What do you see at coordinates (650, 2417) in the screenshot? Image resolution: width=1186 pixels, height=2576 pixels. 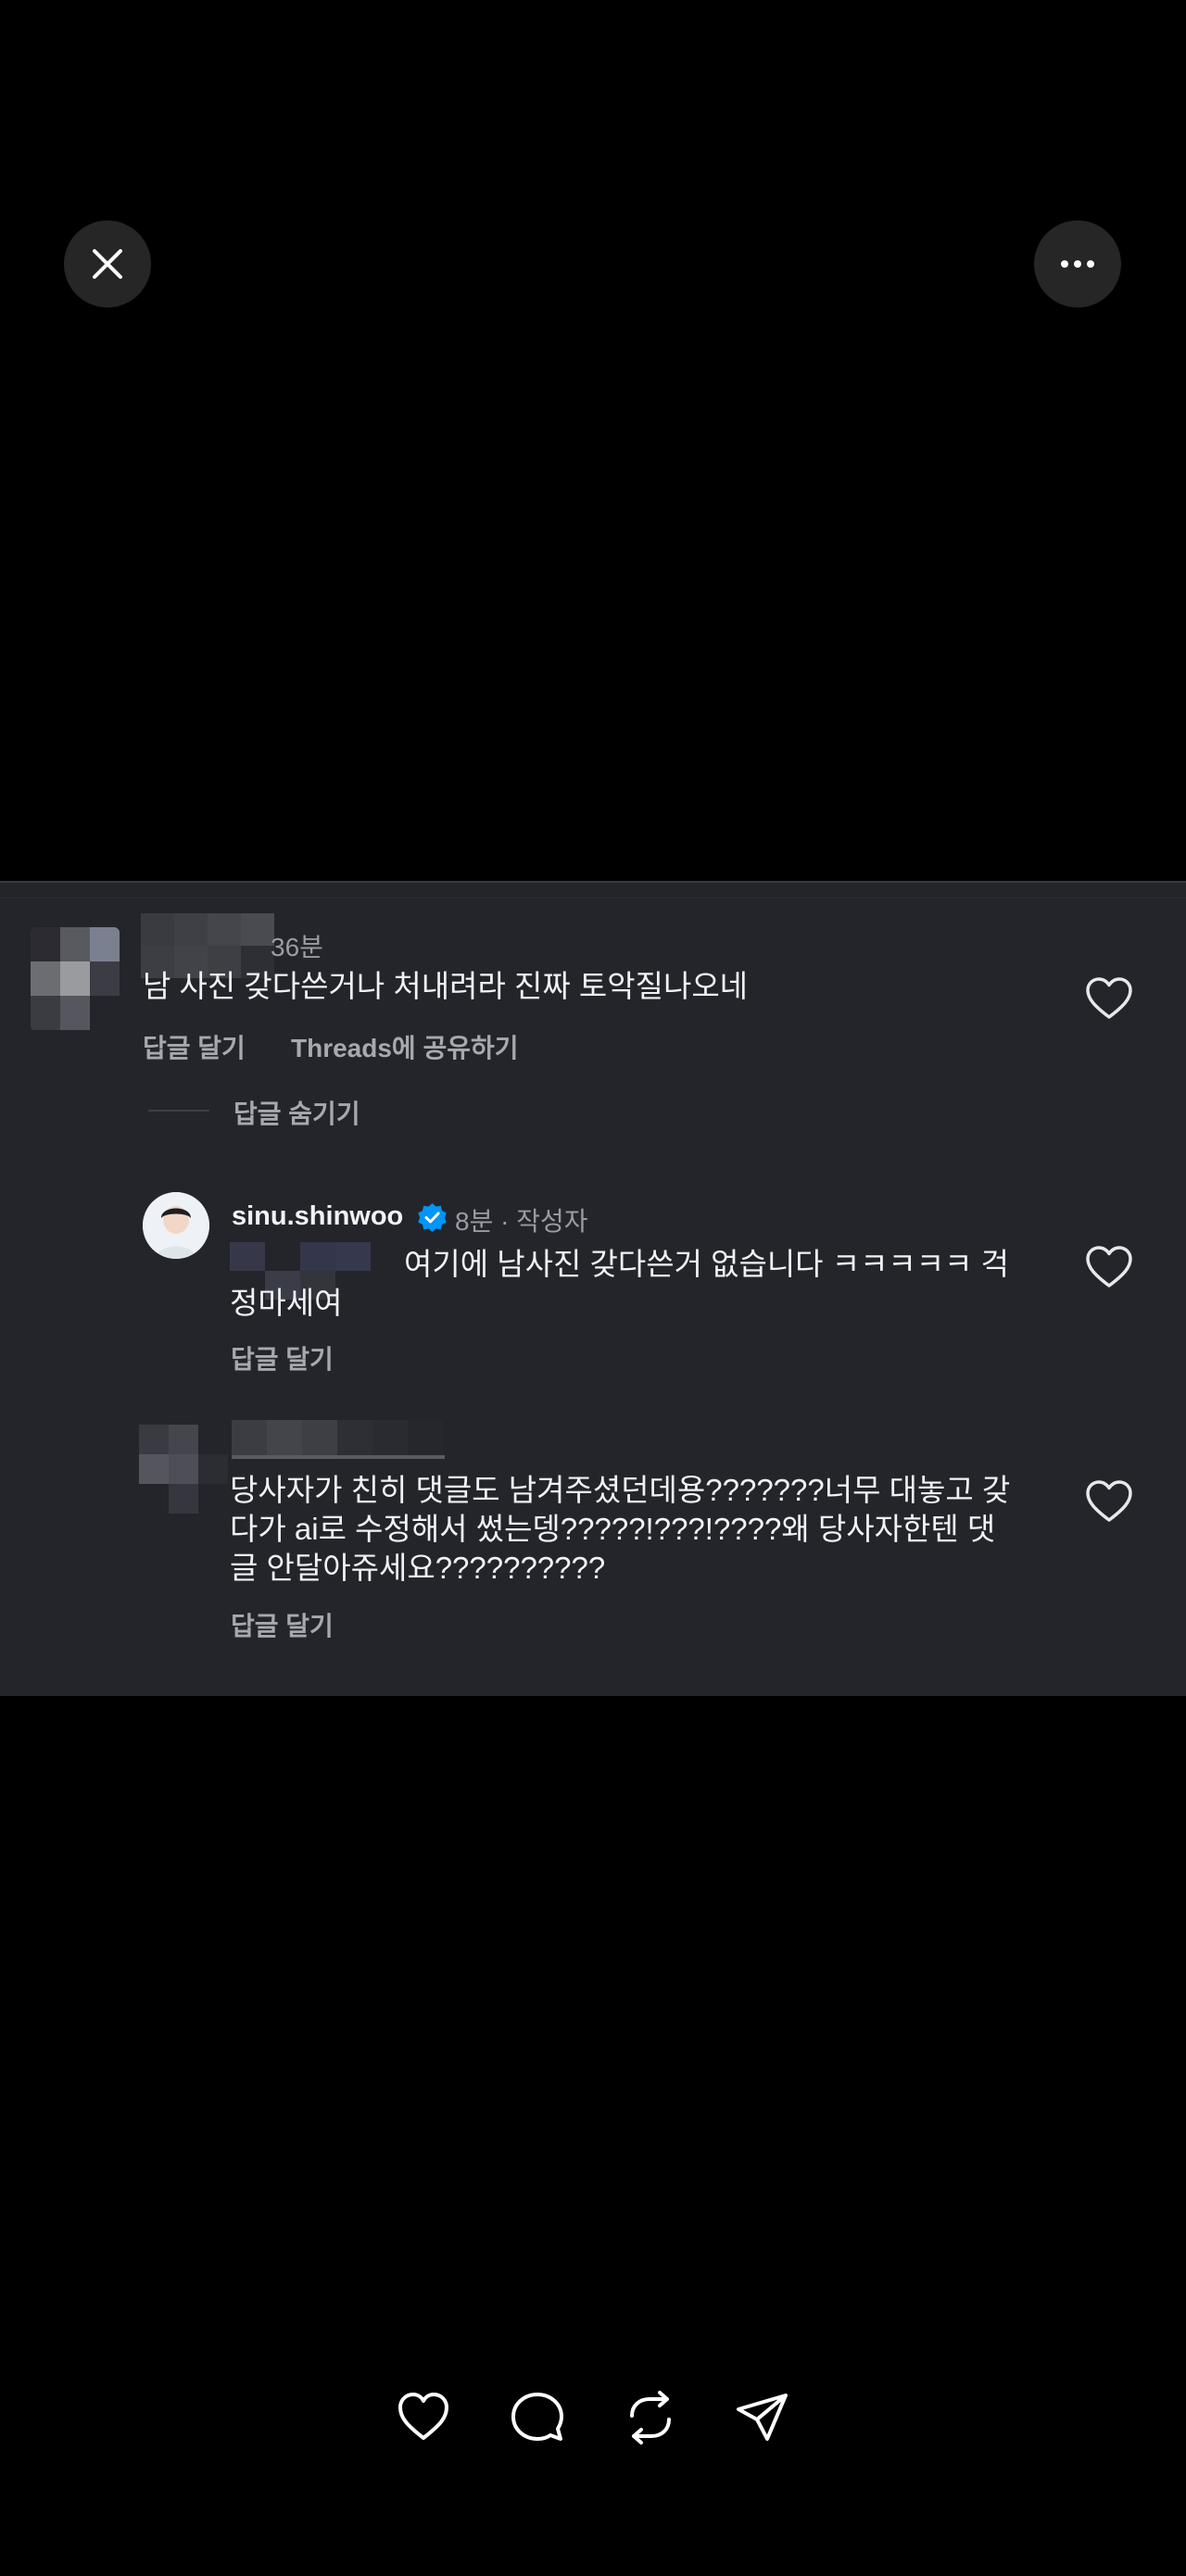 I see `repost-icon` at bounding box center [650, 2417].